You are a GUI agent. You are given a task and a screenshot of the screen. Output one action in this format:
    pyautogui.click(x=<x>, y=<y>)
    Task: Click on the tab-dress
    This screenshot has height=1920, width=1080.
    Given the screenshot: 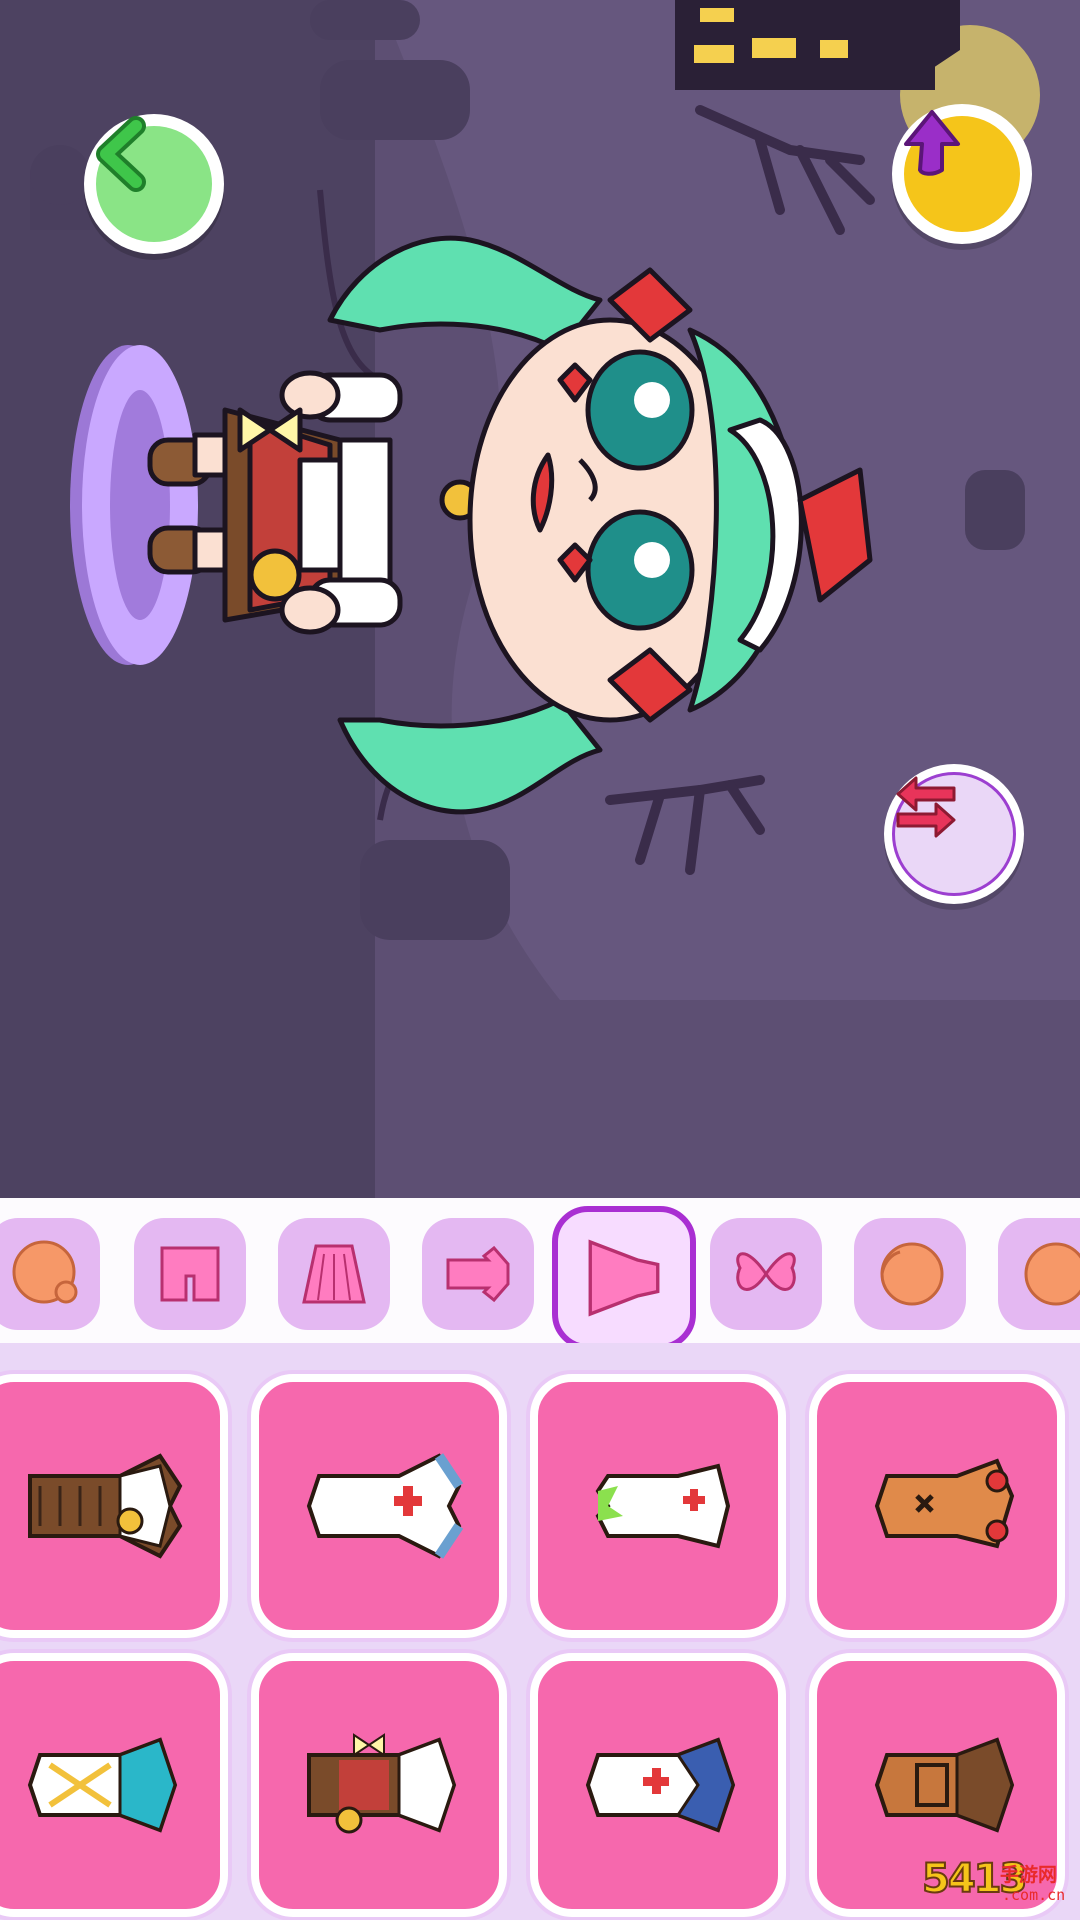 What is the action you would take?
    pyautogui.click(x=624, y=1274)
    